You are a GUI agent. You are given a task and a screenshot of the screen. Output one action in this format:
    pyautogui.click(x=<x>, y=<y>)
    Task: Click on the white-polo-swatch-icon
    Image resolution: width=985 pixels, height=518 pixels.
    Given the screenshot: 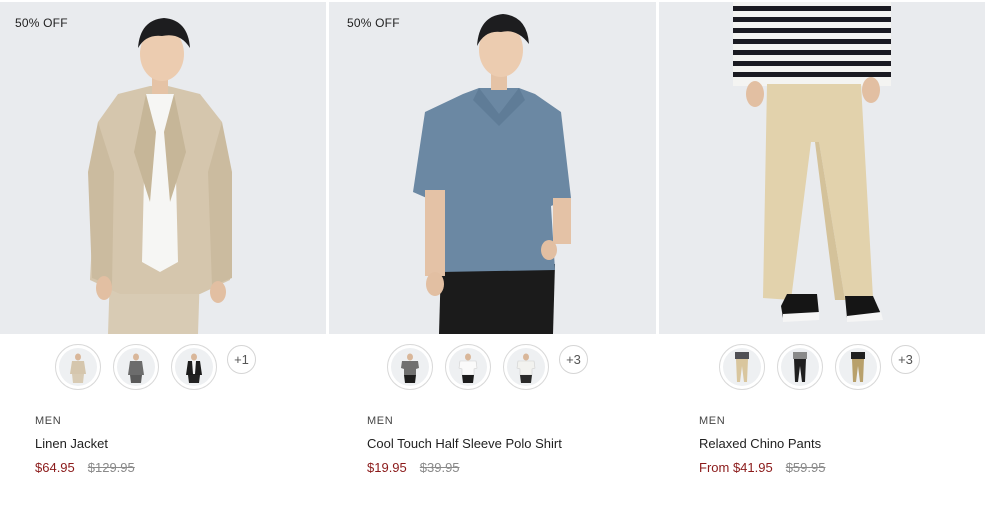 What is the action you would take?
    pyautogui.click(x=468, y=368)
    